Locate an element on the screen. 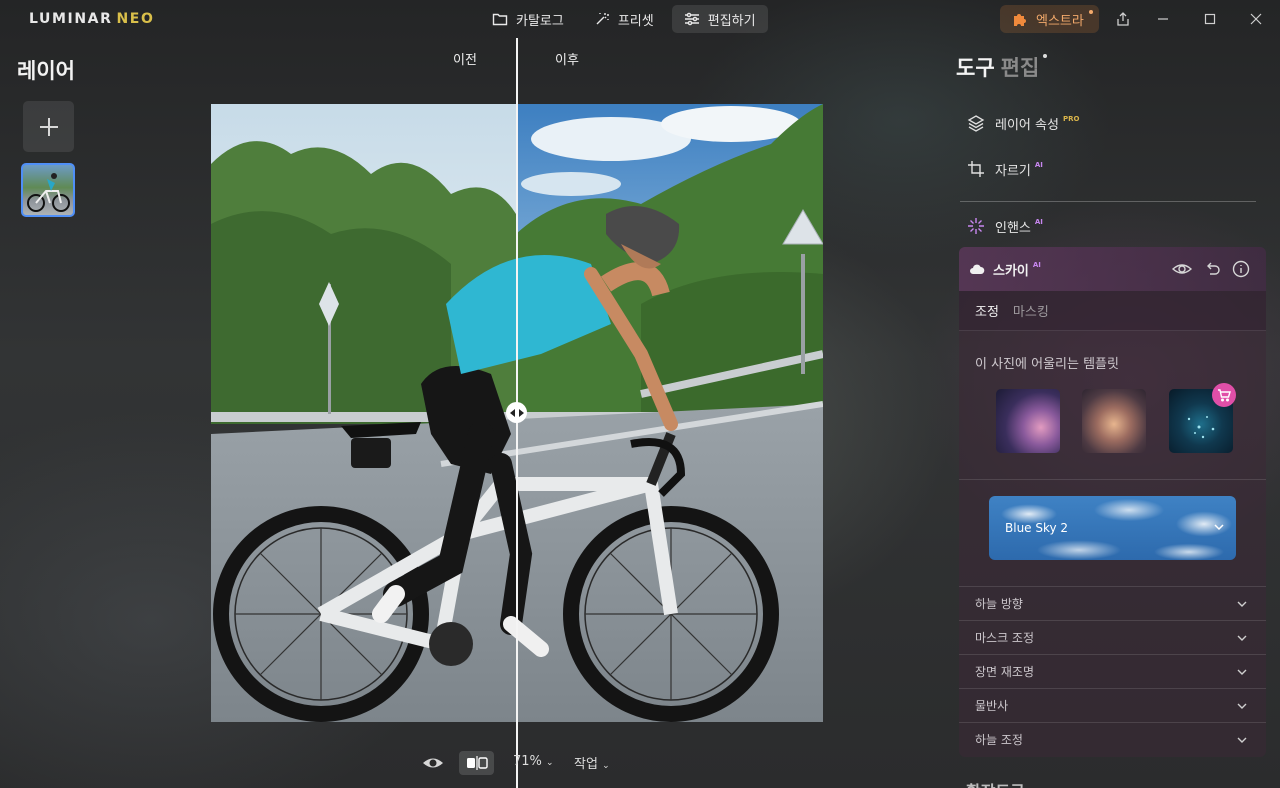  tool-enhance-label: 인핸스 is located at coordinates (1013, 228).